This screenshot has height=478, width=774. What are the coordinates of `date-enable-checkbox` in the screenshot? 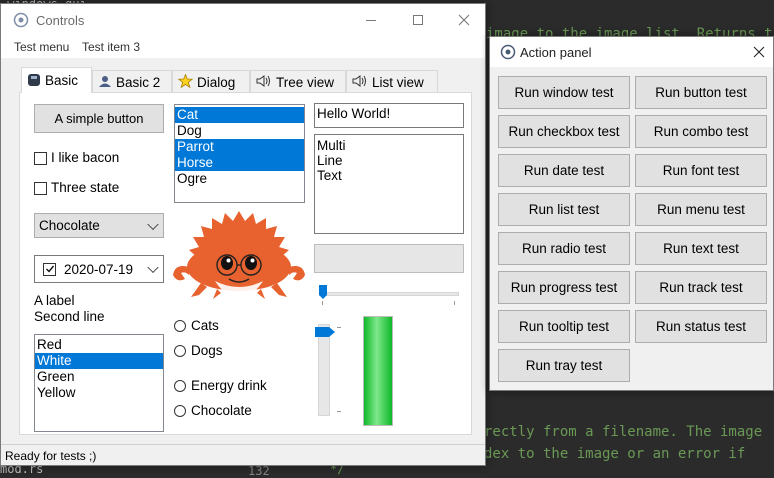 It's located at (49, 269).